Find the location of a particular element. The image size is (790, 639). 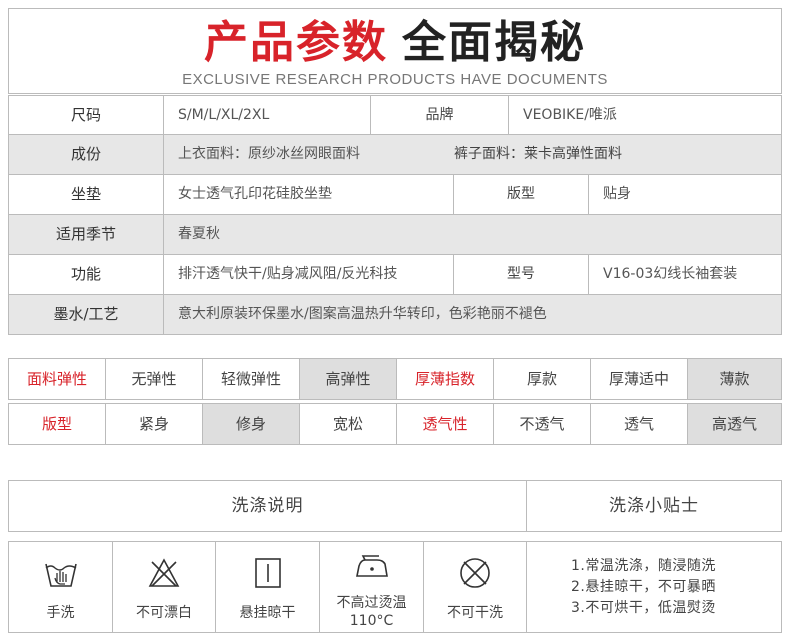

spec-row-ink: 墨水/工艺 意大利原装环保墨水/图案高温热升华转印，色彩艳丽不褪色 is located at coordinates (395, 315).